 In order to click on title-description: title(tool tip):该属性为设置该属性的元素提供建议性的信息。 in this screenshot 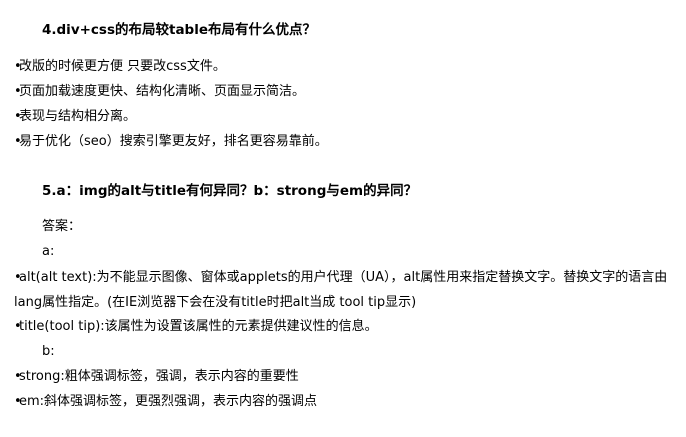, I will do `click(196, 327)`.